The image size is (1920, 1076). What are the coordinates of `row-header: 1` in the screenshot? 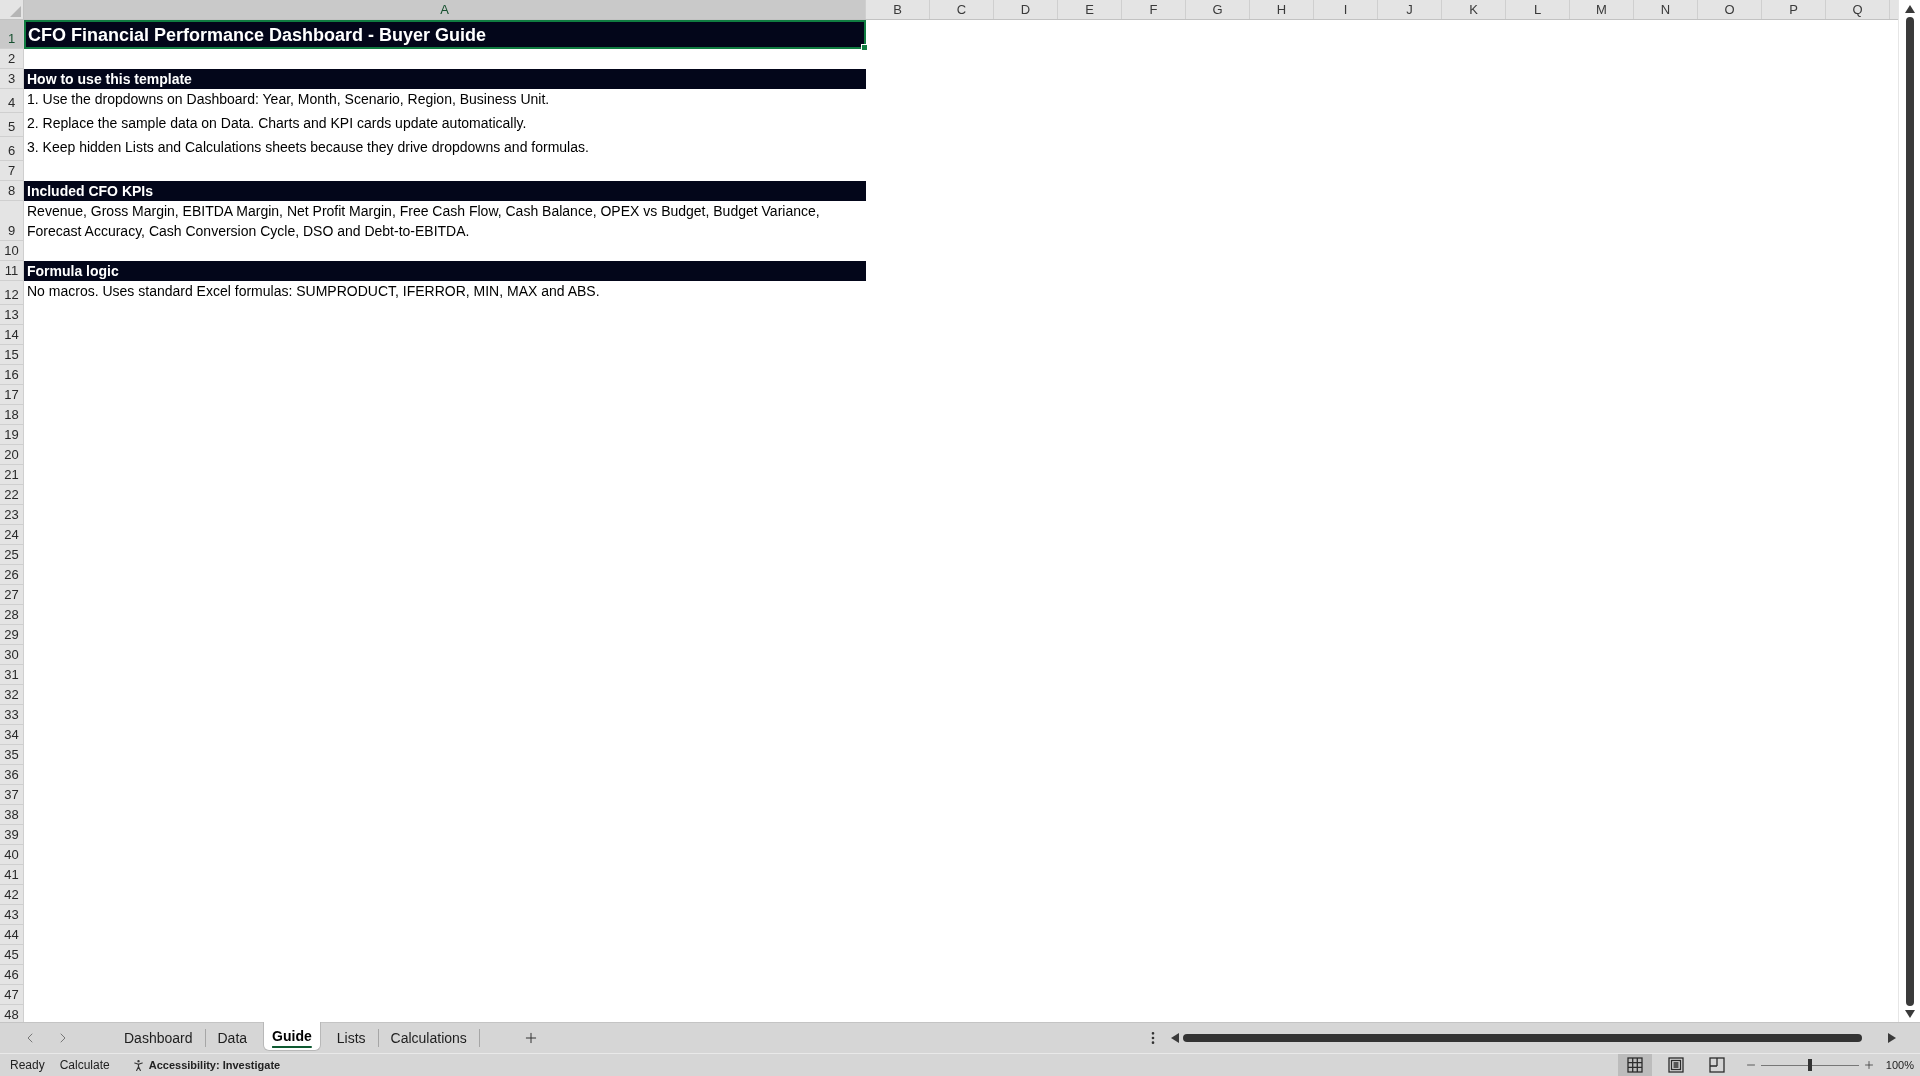 It's located at (12, 34).